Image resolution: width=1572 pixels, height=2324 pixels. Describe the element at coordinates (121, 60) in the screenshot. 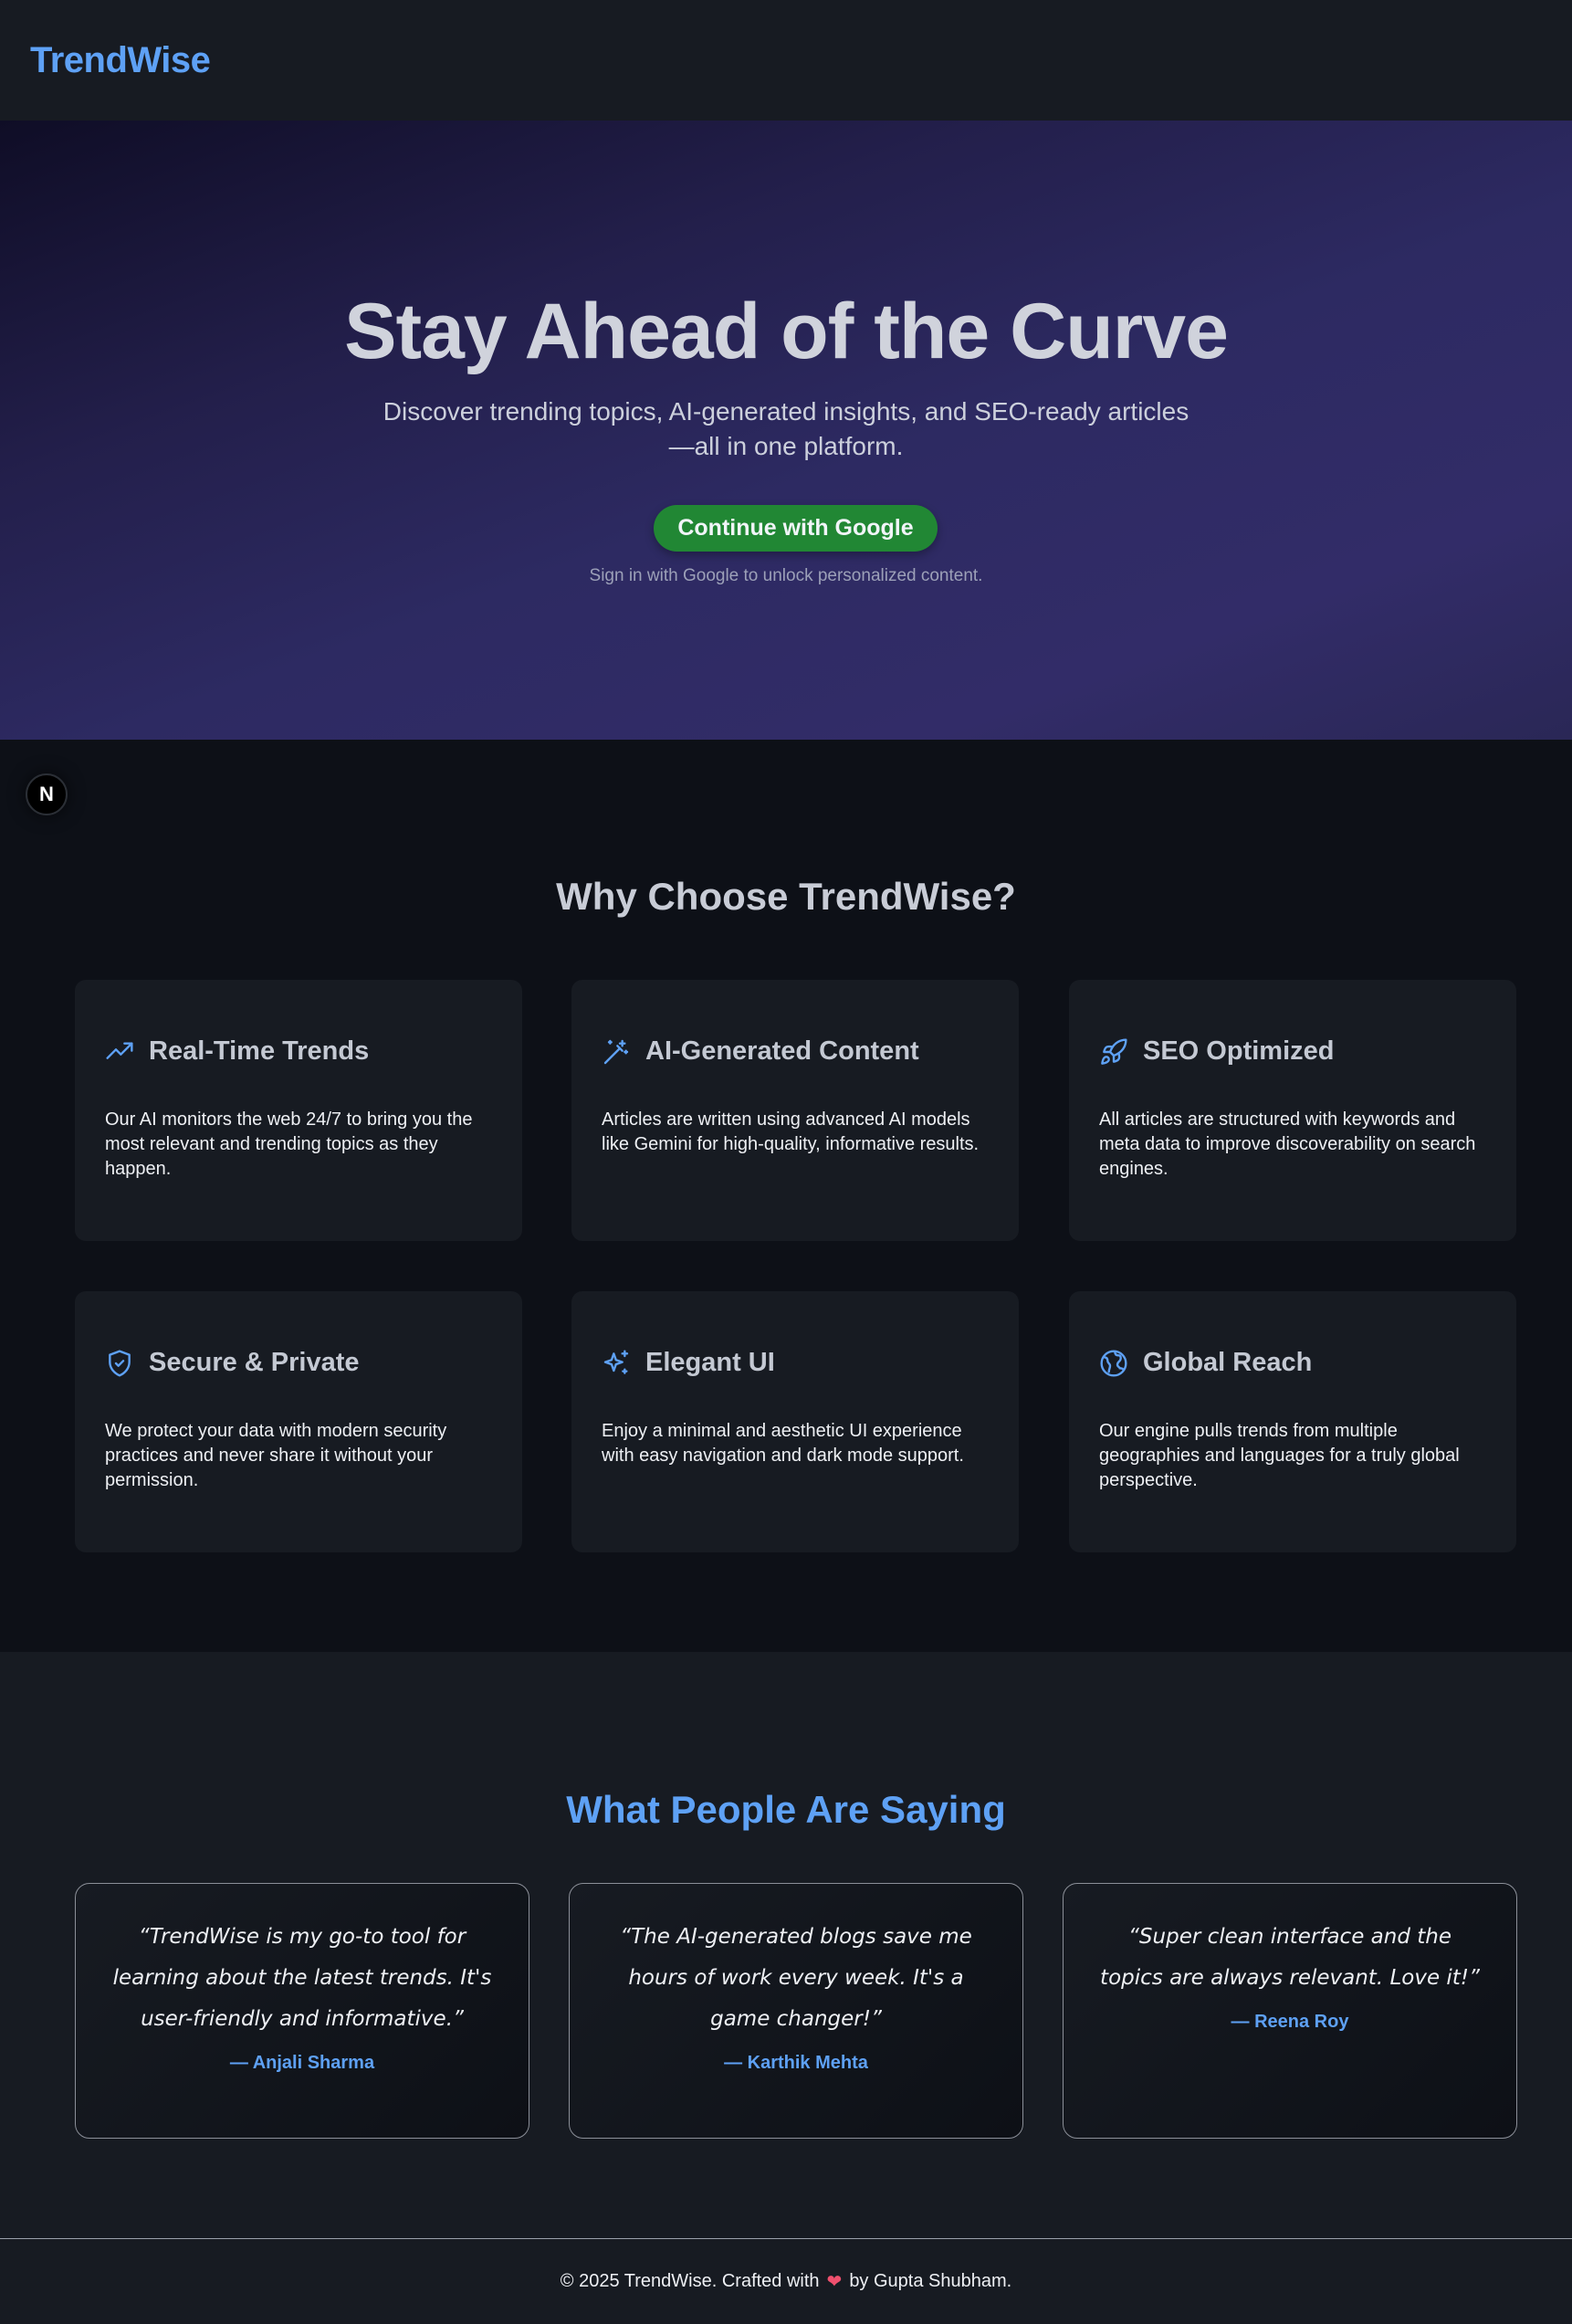

I see `brand-logo: TrendWise` at that location.